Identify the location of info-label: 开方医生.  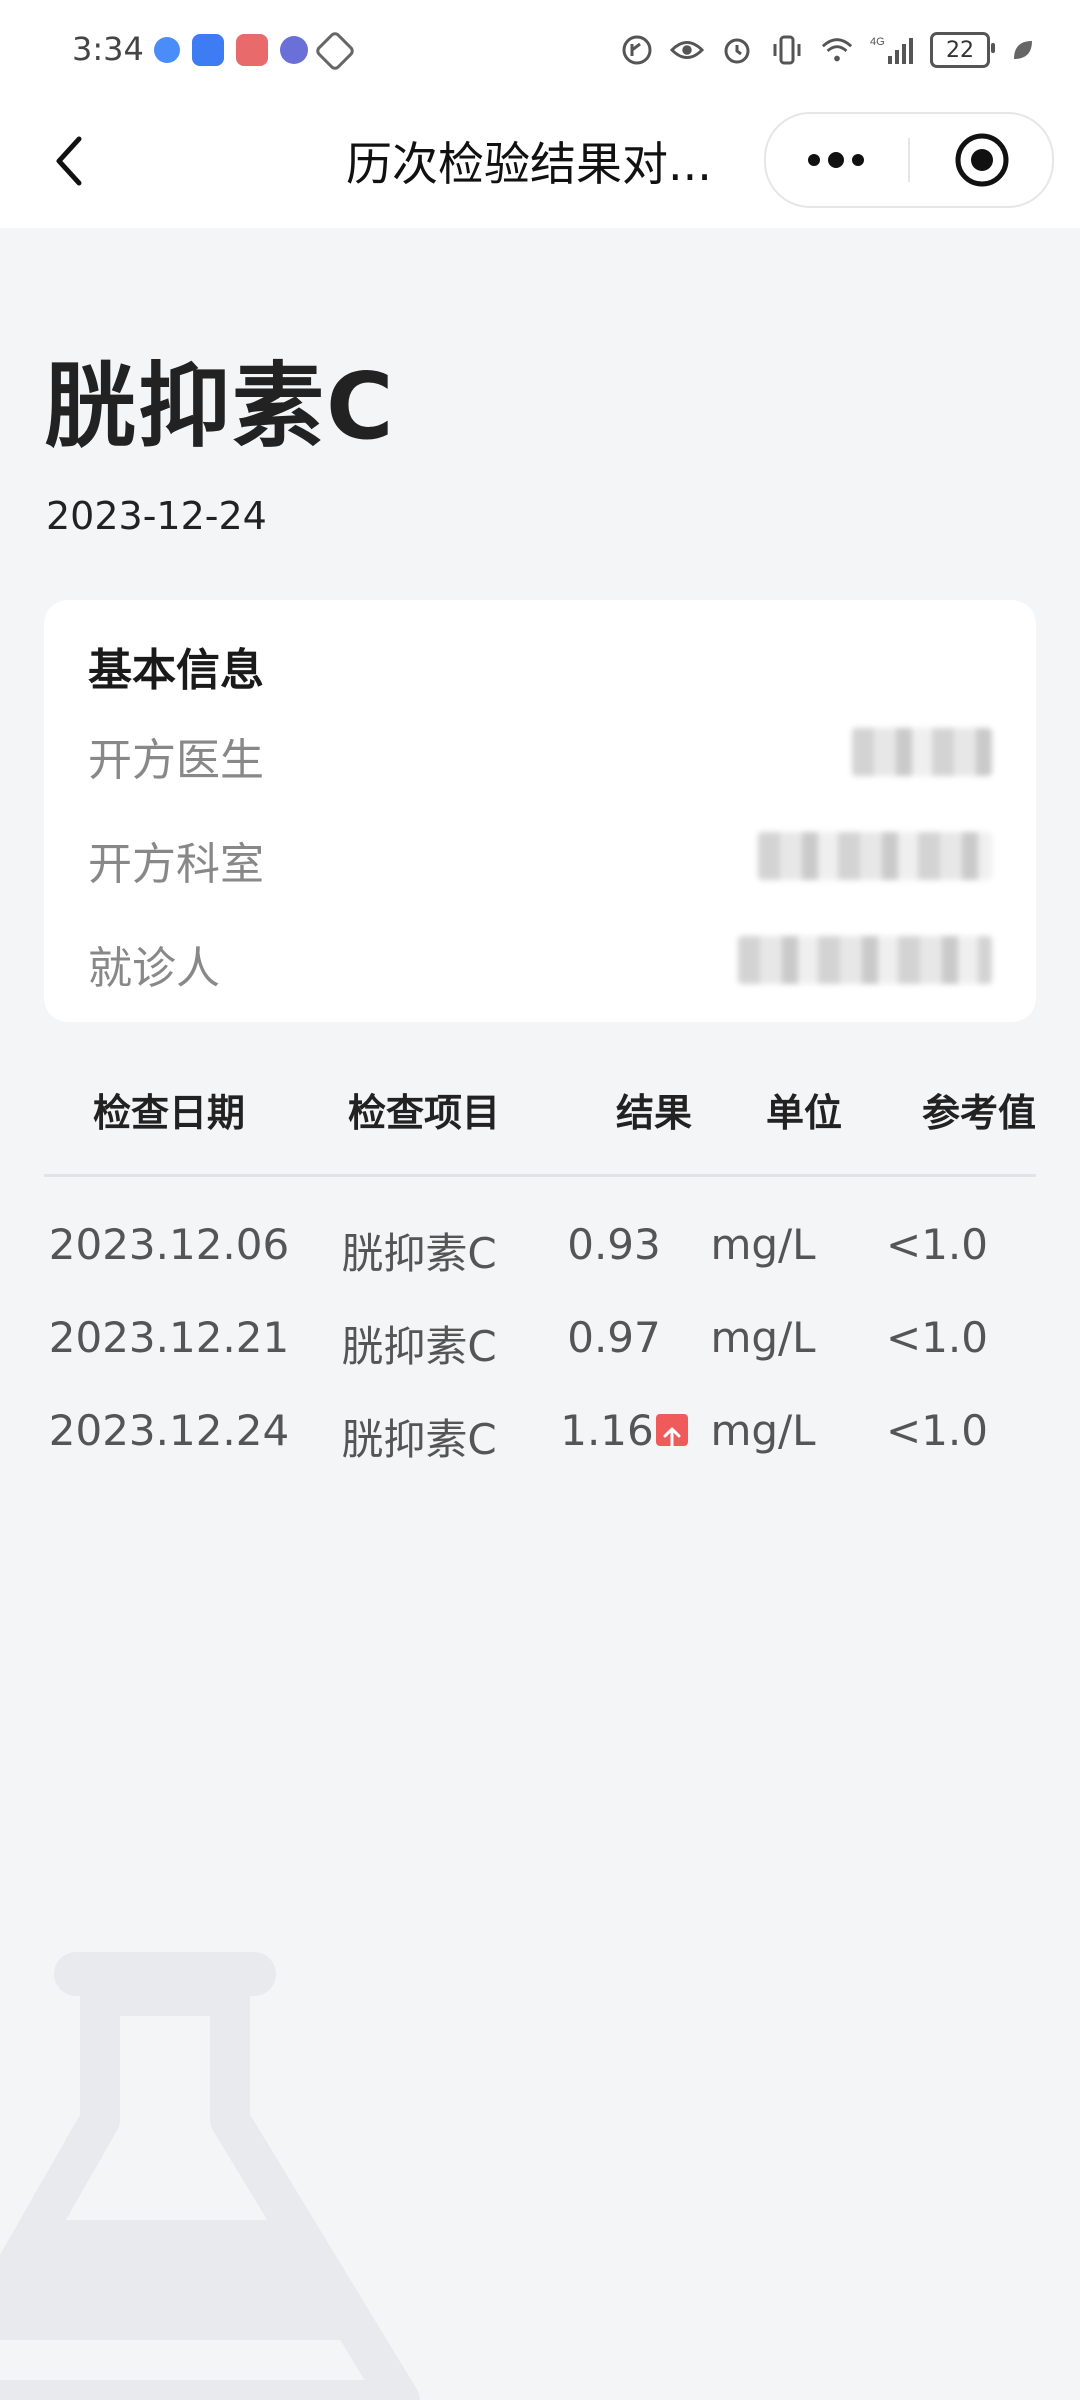
(176, 760).